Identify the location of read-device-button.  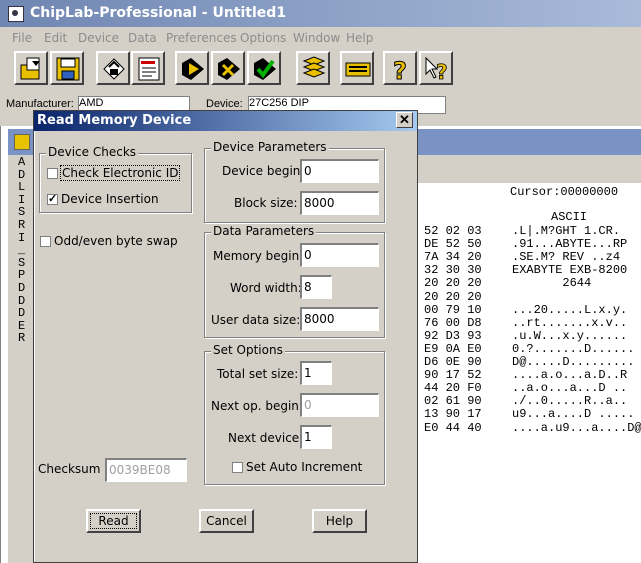
(113, 68).